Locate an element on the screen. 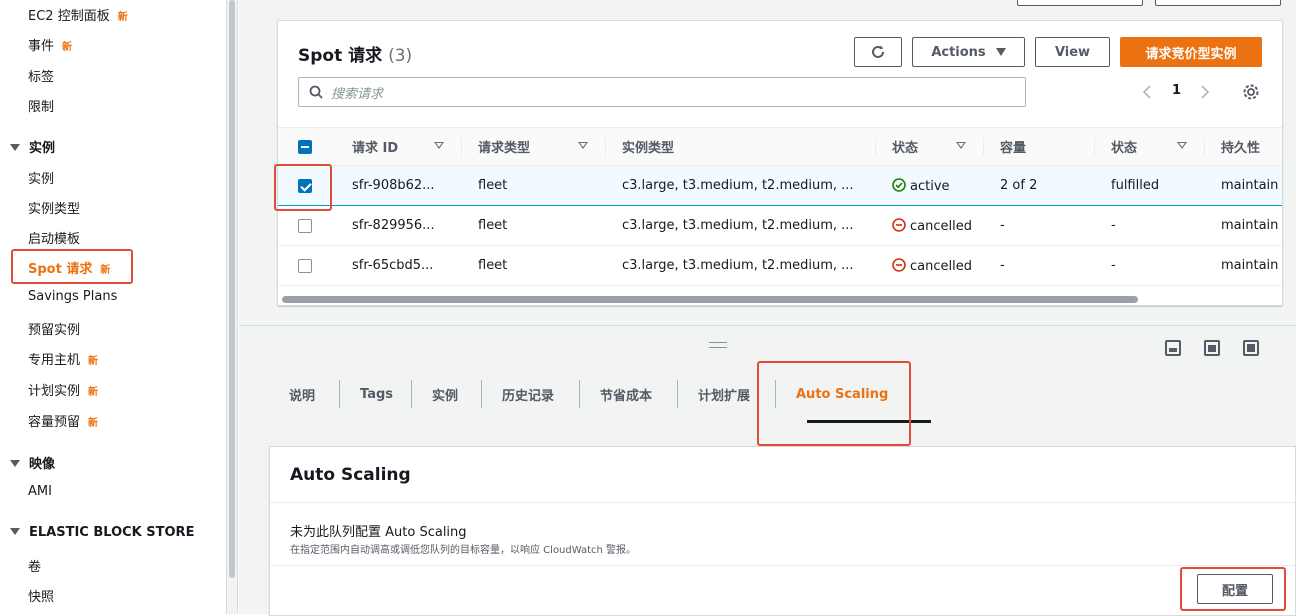  state-label: active is located at coordinates (930, 186).